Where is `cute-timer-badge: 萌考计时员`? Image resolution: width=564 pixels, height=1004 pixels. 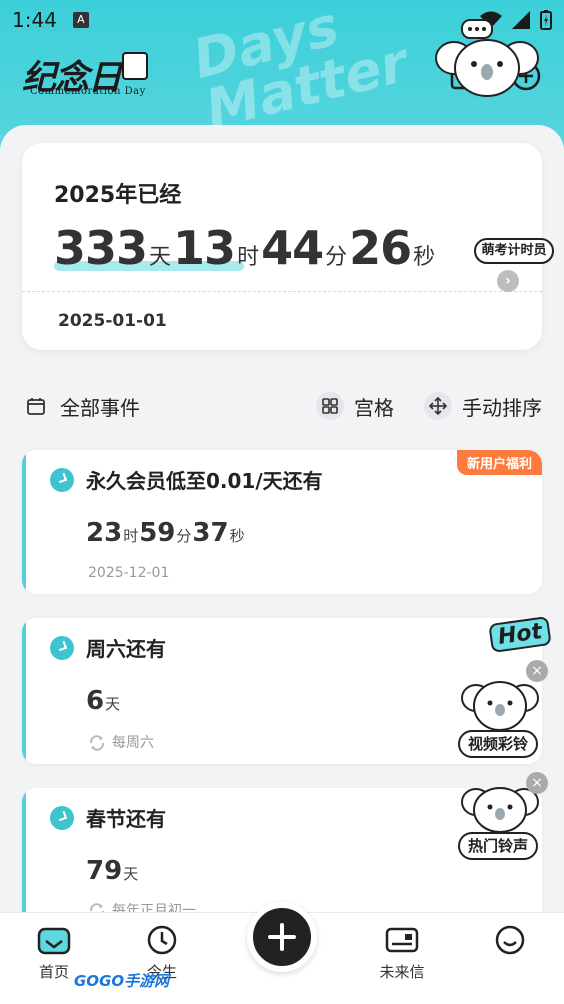
cute-timer-badge: 萌考计时员 is located at coordinates (514, 251).